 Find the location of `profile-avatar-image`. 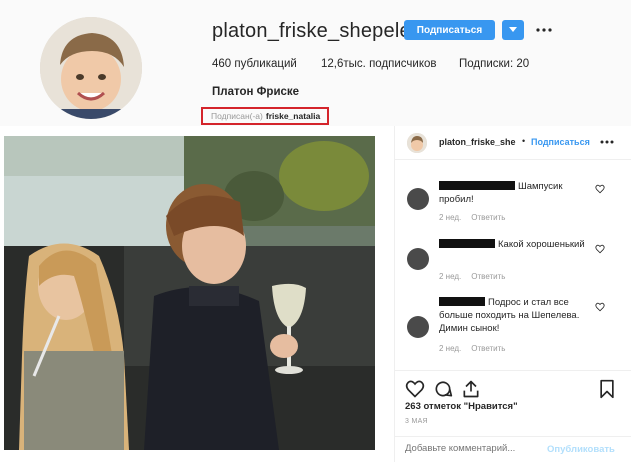

profile-avatar-image is located at coordinates (91, 68).